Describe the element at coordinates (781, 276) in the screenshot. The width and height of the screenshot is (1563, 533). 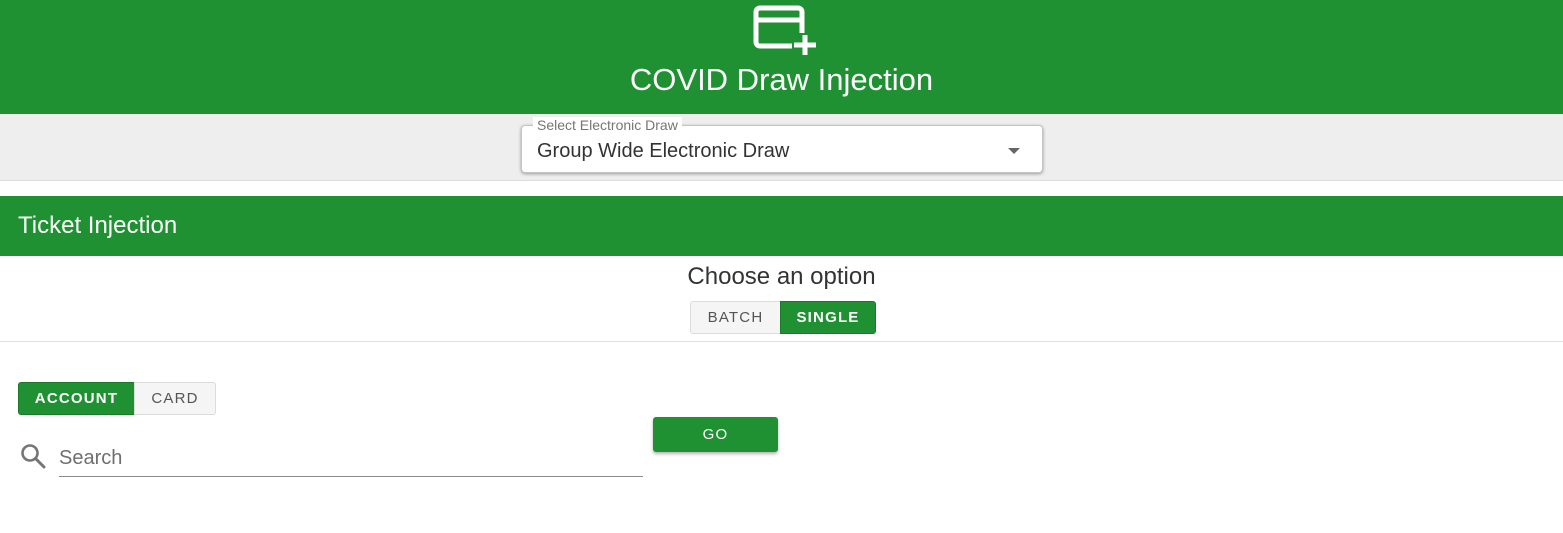
I see `choose-option-heading: Choose an option` at that location.